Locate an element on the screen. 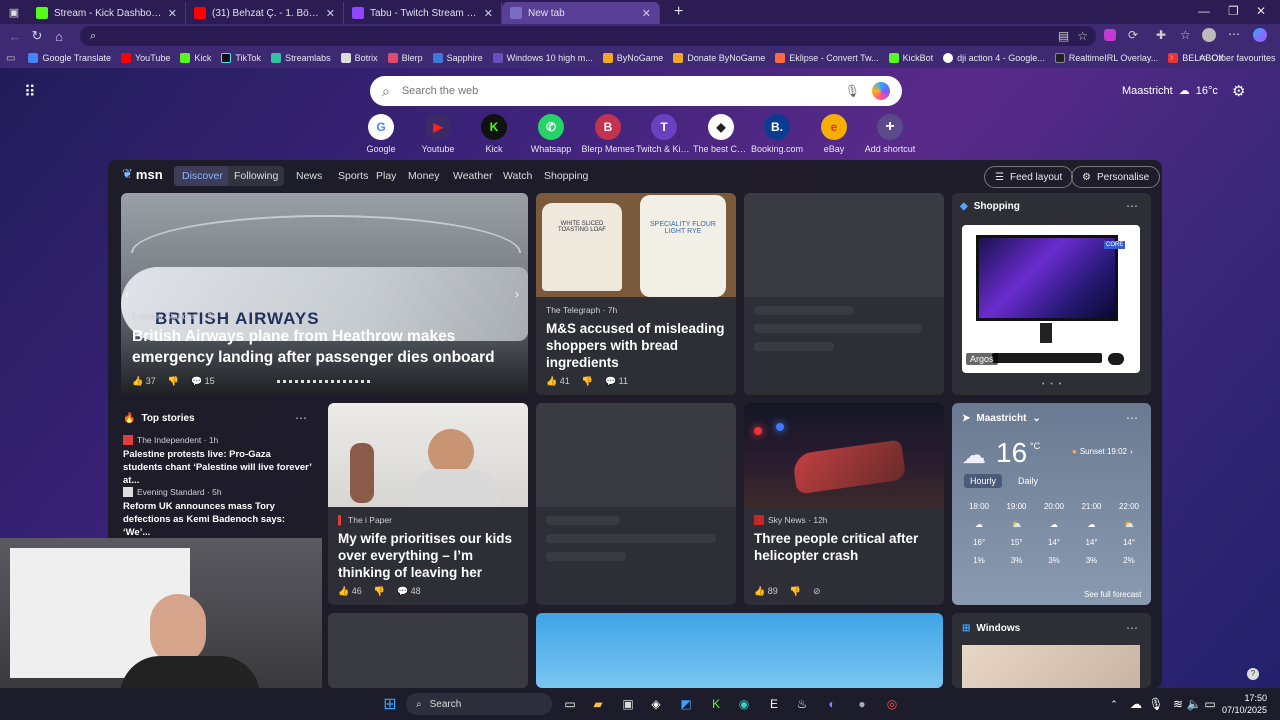  sky-image-card is located at coordinates (739, 650).